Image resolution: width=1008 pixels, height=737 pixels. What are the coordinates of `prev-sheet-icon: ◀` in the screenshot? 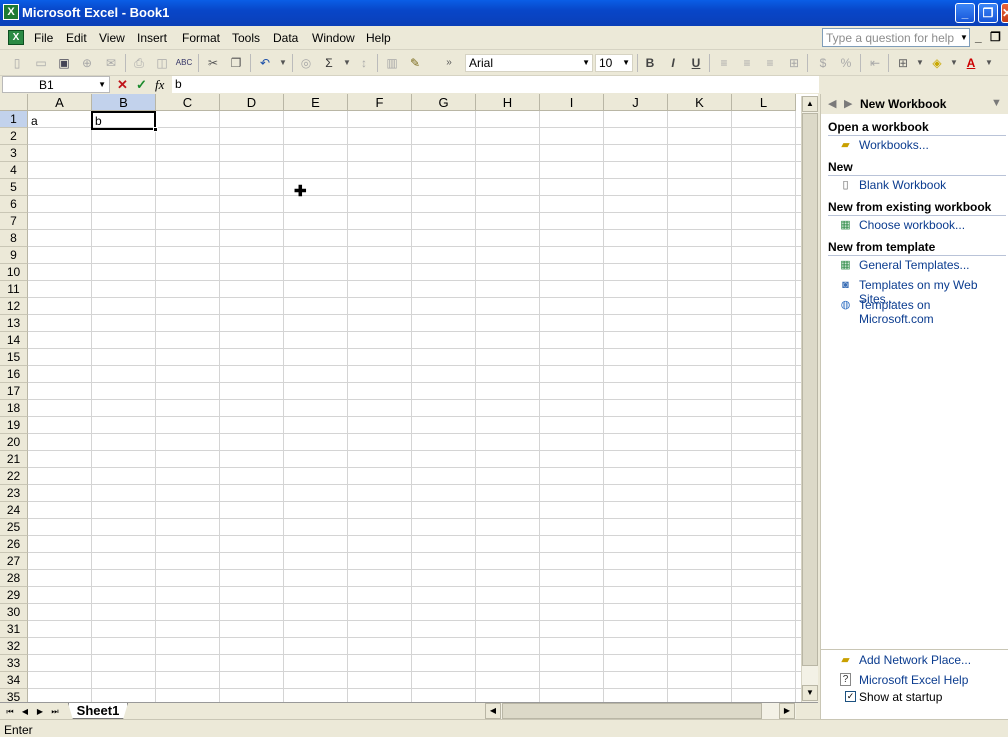 It's located at (25, 711).